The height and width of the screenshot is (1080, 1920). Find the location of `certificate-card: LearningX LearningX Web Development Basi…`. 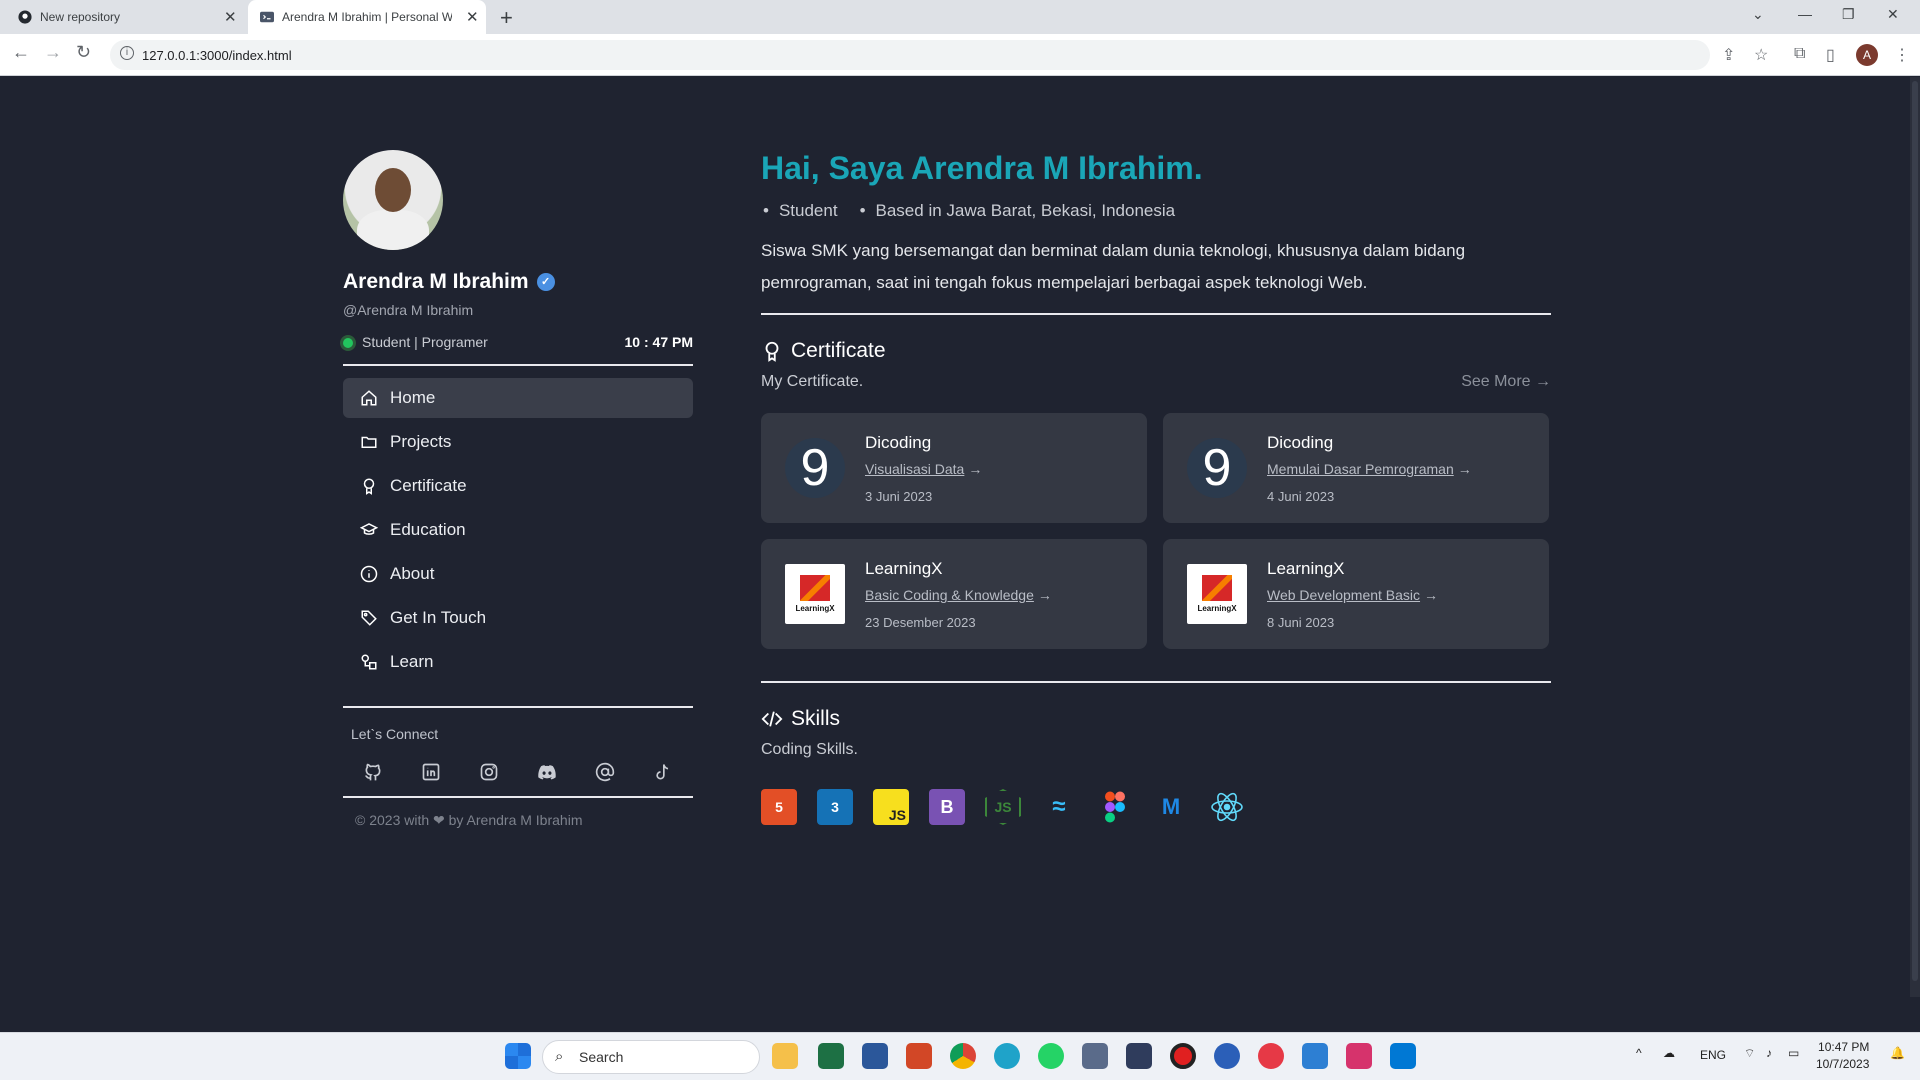

certificate-card: LearningX LearningX Web Development Basi… is located at coordinates (1356, 594).